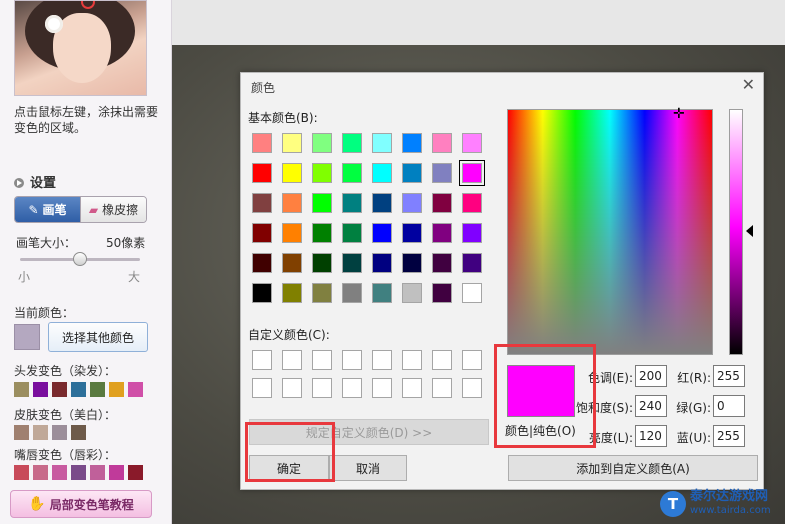 The width and height of the screenshot is (785, 524). What do you see at coordinates (80, 259) in the screenshot?
I see `slider-thumb` at bounding box center [80, 259].